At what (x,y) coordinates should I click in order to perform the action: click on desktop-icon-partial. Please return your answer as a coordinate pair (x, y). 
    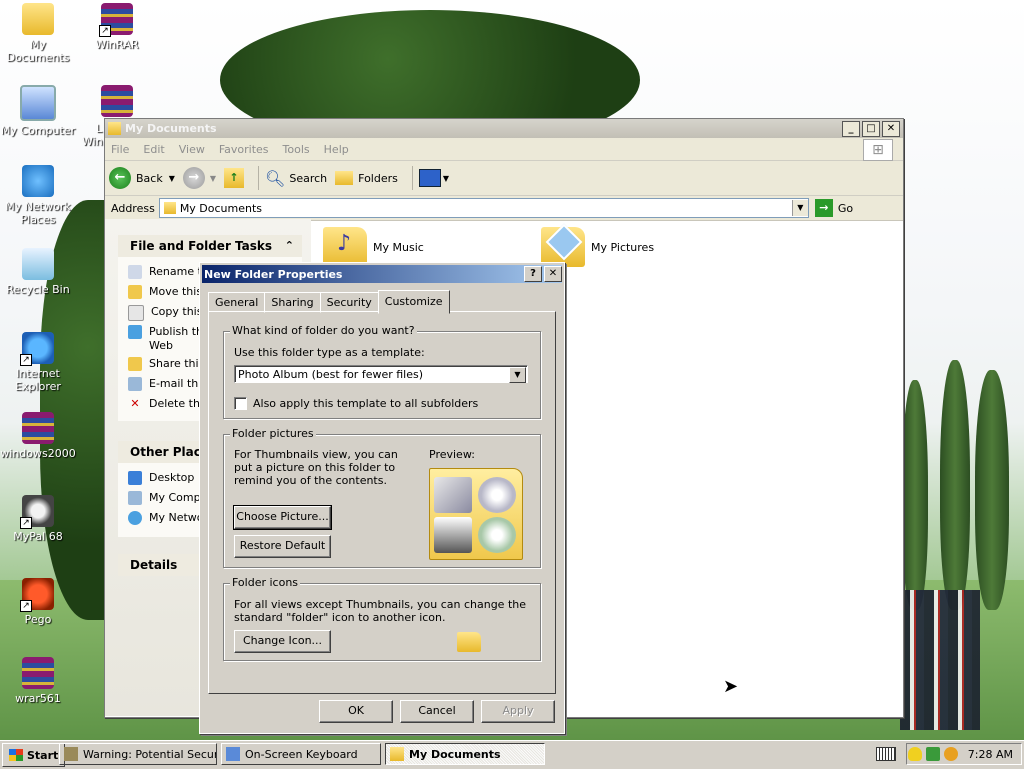
    Looking at the image, I should click on (117, 102).